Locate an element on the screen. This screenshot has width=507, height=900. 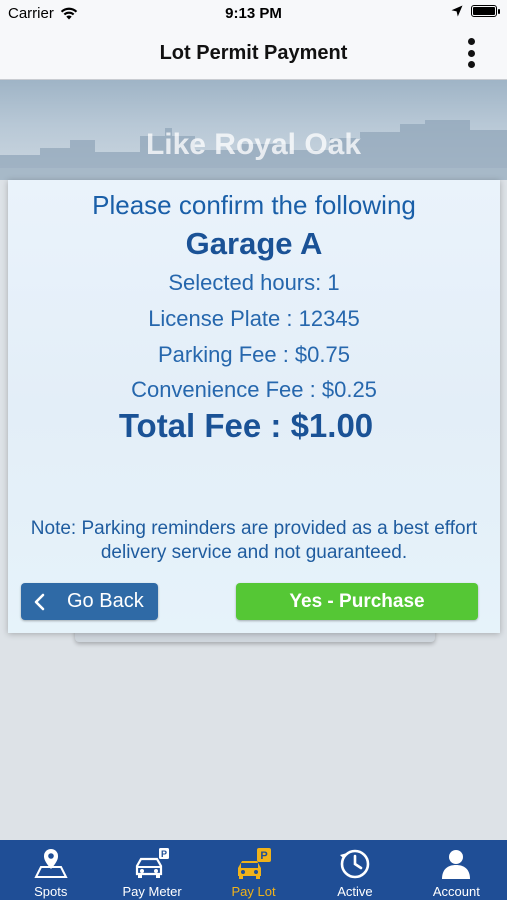
city-banner: Like Royal Oak is located at coordinates (253, 130).